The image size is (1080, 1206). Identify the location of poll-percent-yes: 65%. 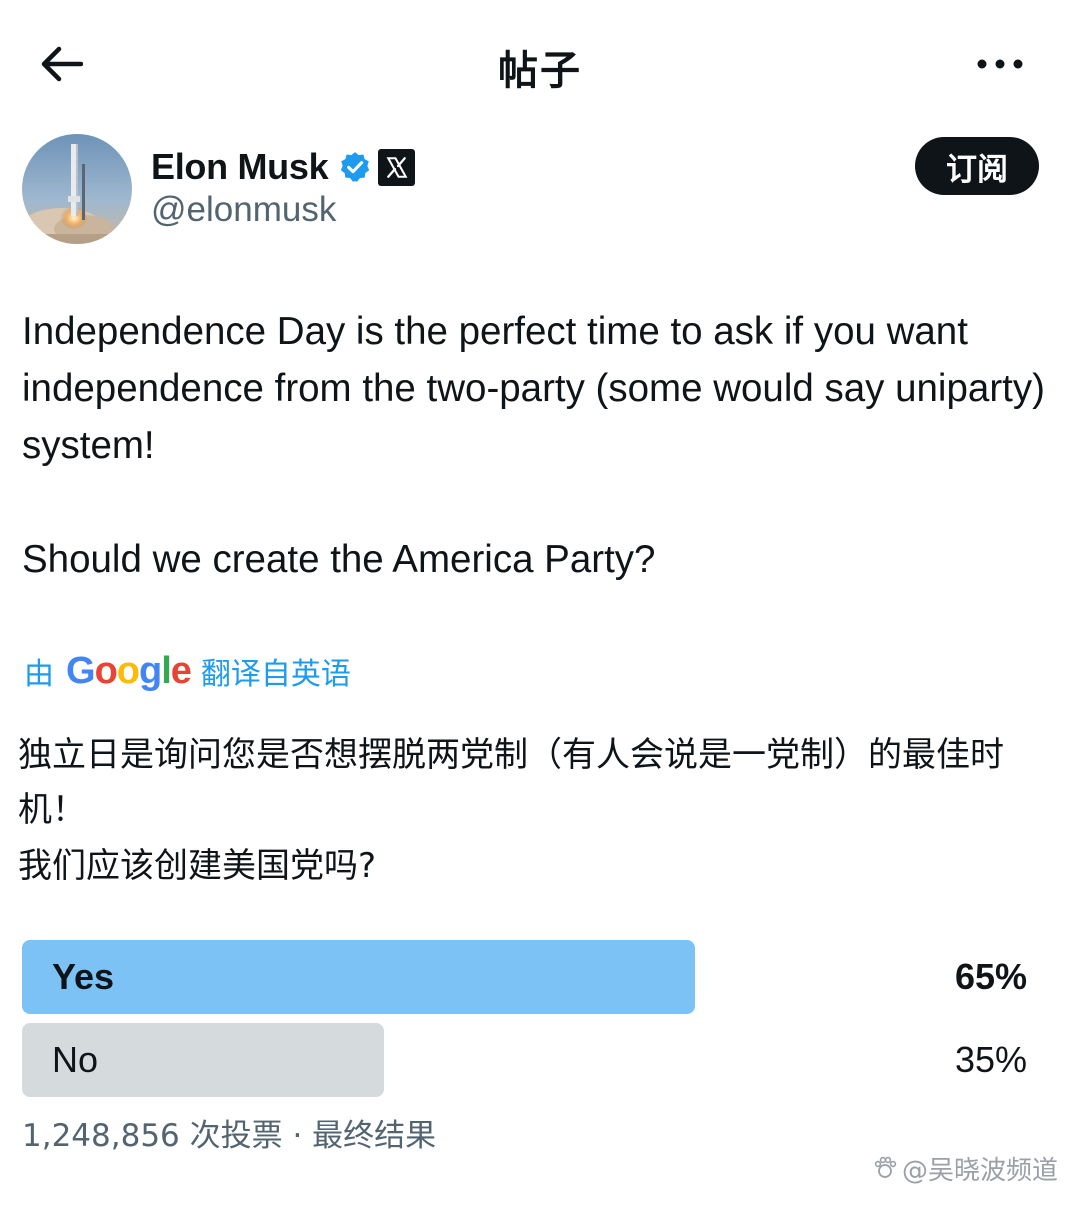
(990, 976).